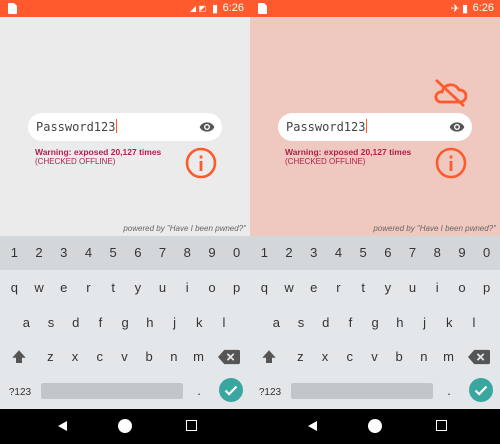 The image size is (500, 444). I want to click on text-cursor, so click(367, 126).